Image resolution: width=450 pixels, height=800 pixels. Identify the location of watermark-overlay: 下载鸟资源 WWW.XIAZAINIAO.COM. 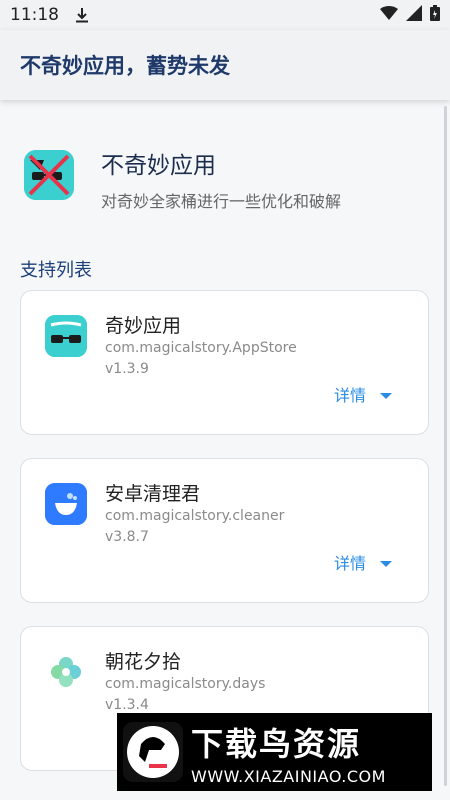
(274, 752).